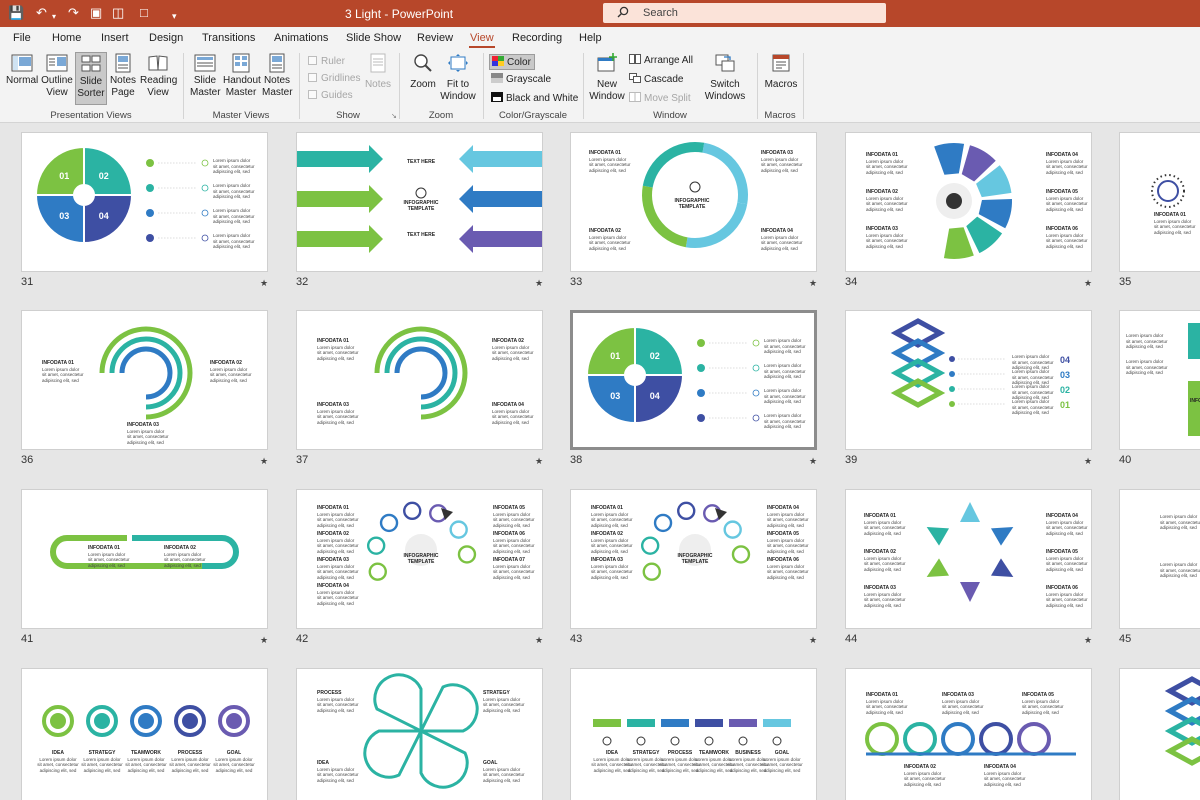 Image resolution: width=1200 pixels, height=800 pixels. What do you see at coordinates (96, 13) in the screenshot?
I see `present-icon: ▣` at bounding box center [96, 13].